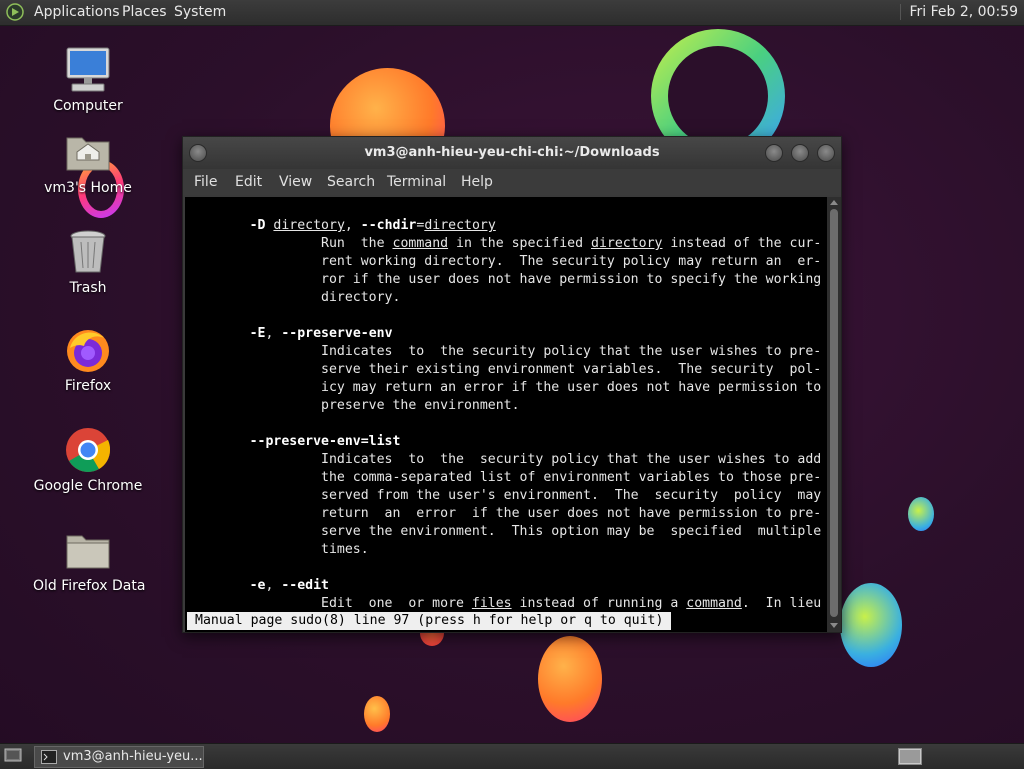  I want to click on terminal-menubar: File Edit View Search Terminal Help, so click(512, 182).